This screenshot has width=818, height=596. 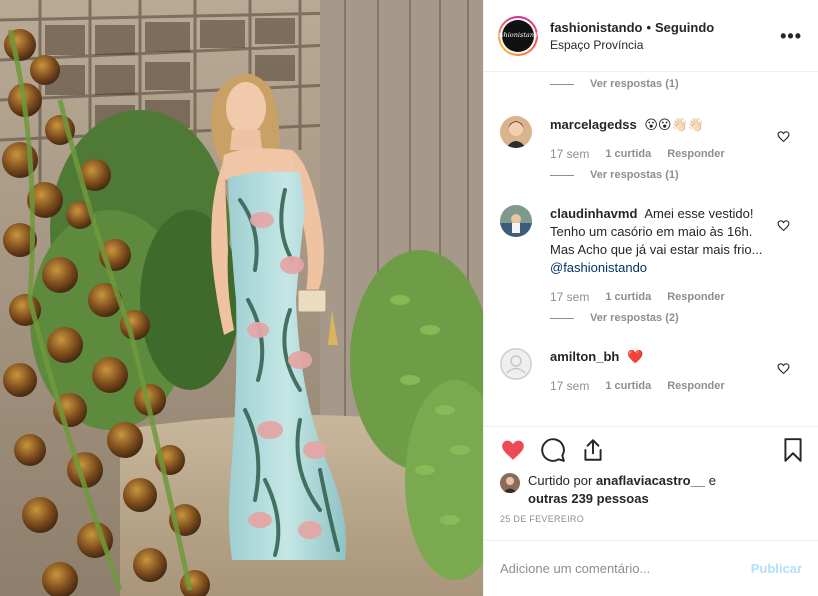 What do you see at coordinates (593, 124) in the screenshot?
I see `commenter-username: marcelagedss` at bounding box center [593, 124].